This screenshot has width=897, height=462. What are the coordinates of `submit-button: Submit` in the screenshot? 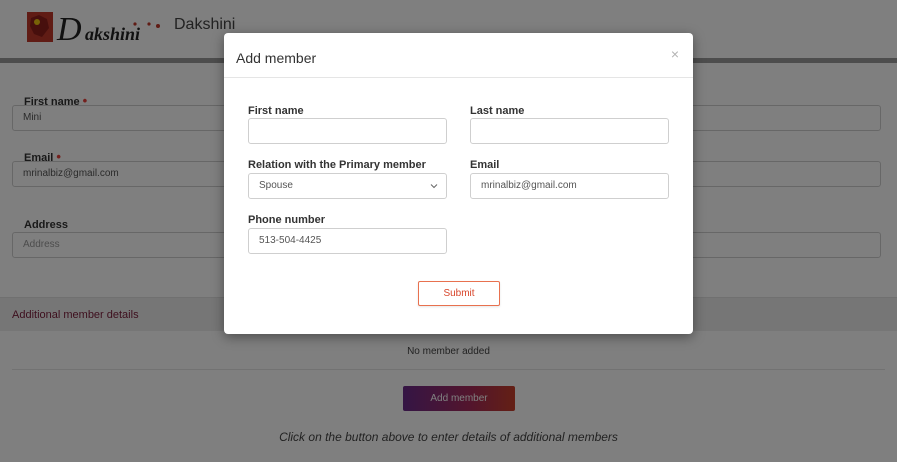 It's located at (459, 293).